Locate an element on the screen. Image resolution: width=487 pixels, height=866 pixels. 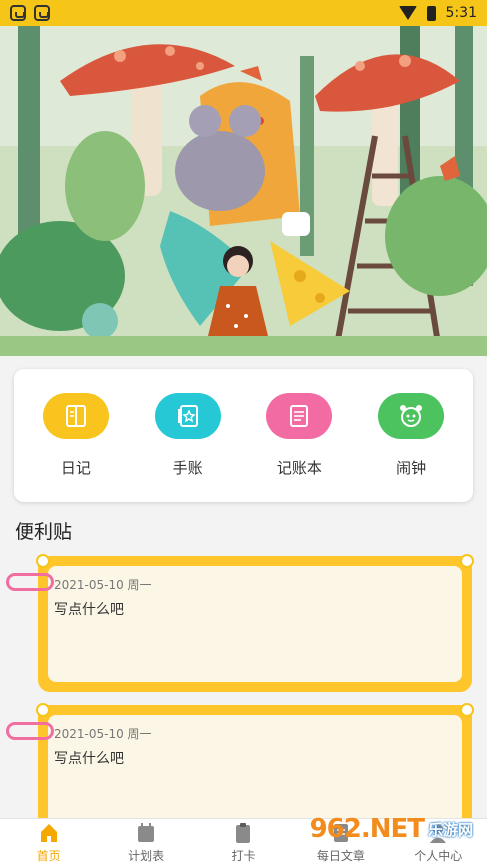
grid-label-diary: 日记 is located at coordinates (75, 468).